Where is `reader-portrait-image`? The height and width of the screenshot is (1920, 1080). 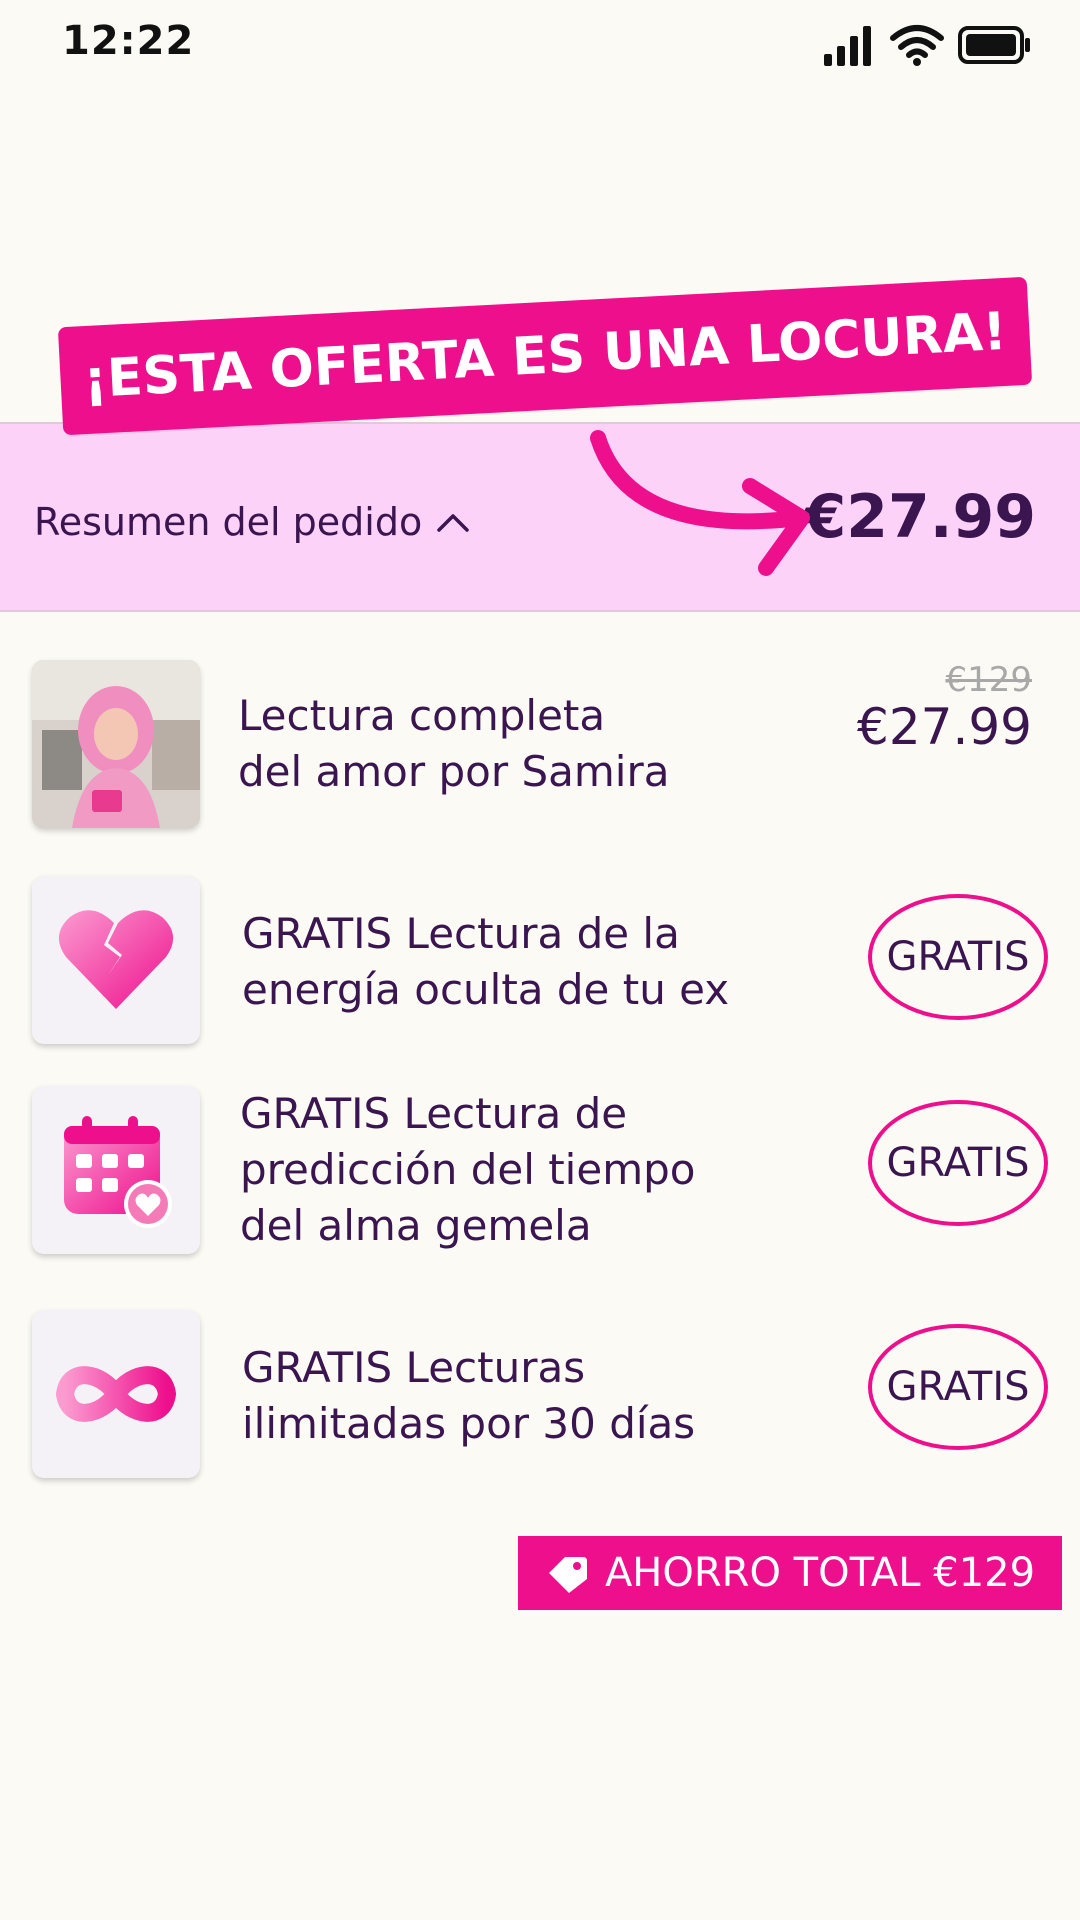 reader-portrait-image is located at coordinates (116, 744).